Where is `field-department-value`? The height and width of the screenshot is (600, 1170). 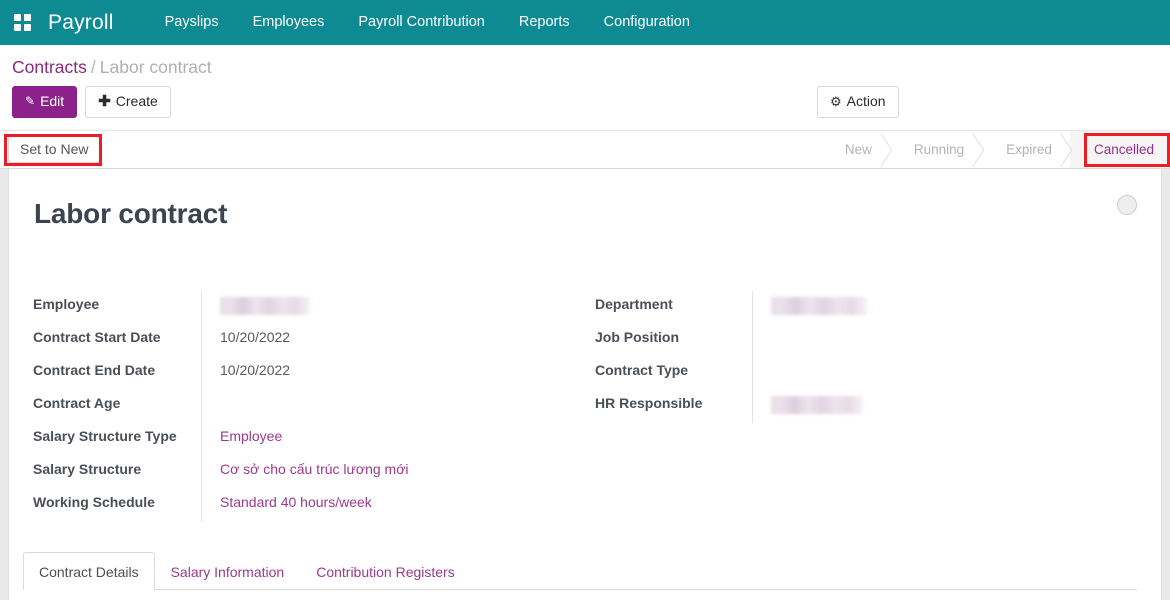 field-department-value is located at coordinates (944, 307).